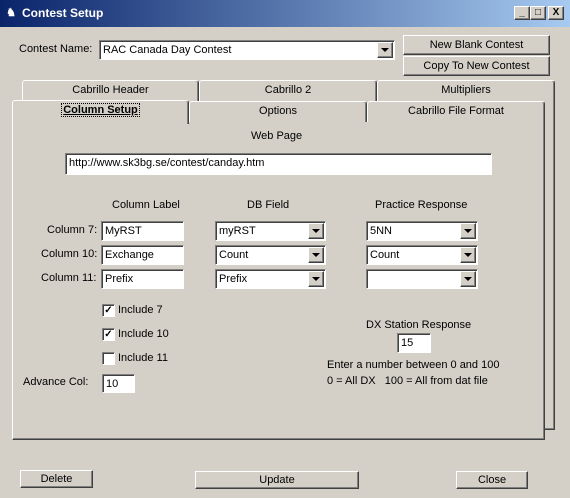  What do you see at coordinates (143, 358) in the screenshot?
I see `include-11-label: Include 11` at bounding box center [143, 358].